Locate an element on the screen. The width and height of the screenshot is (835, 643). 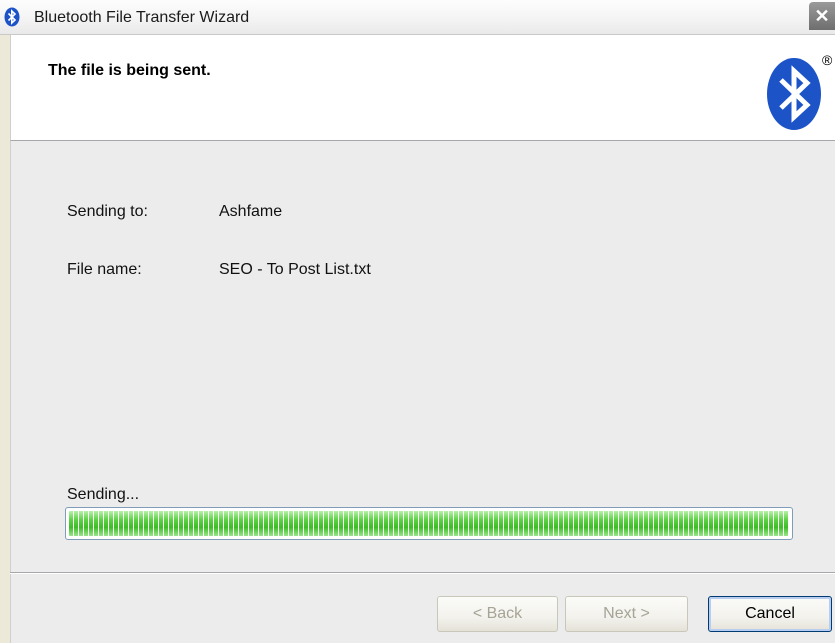
bluetooth-logo: ® is located at coordinates (800, 91).